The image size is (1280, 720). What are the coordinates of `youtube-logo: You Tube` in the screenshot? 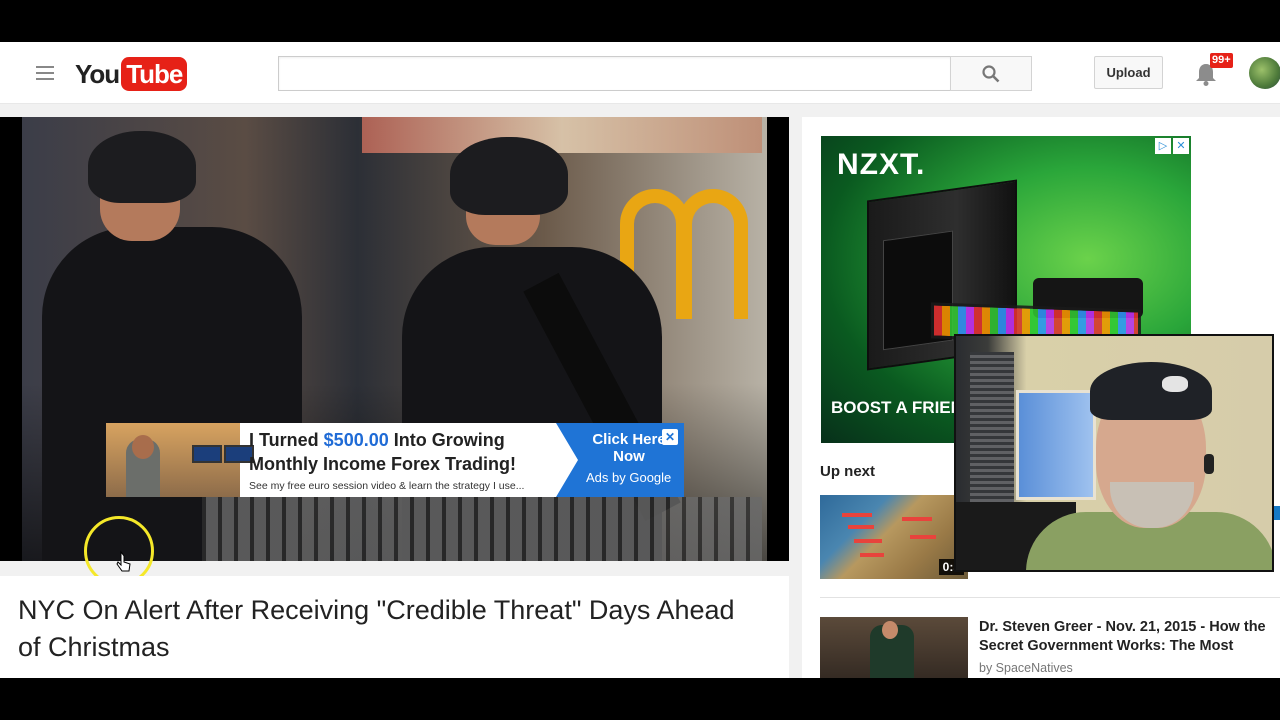 It's located at (131, 74).